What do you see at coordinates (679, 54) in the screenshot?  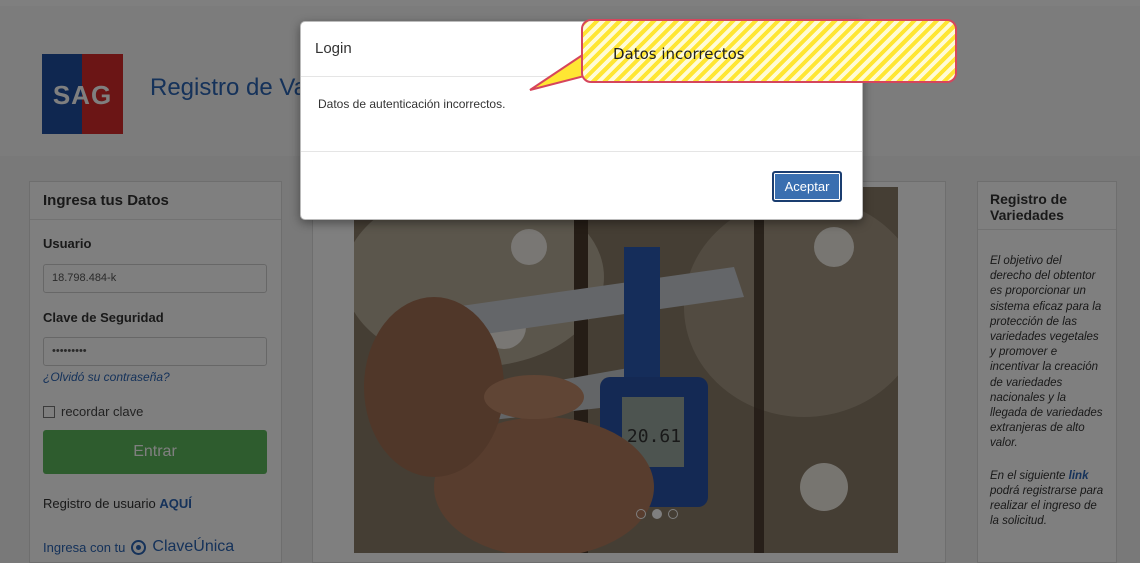 I see `callout-text: Datos incorrectos` at bounding box center [679, 54].